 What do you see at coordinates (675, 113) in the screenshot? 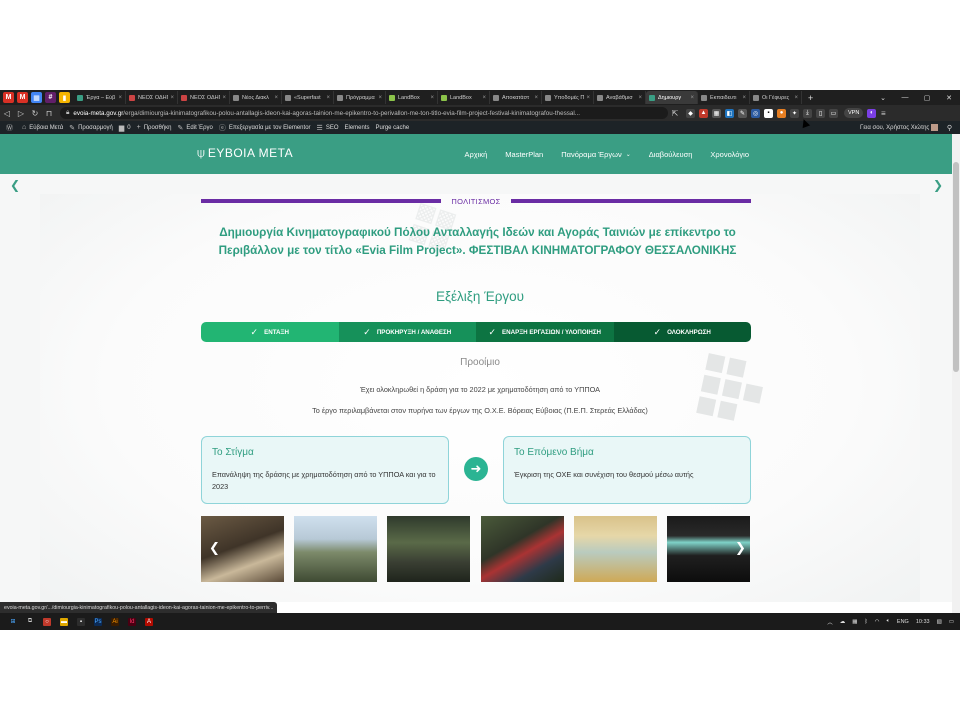
I see `share-icon: ⇱` at bounding box center [675, 113].